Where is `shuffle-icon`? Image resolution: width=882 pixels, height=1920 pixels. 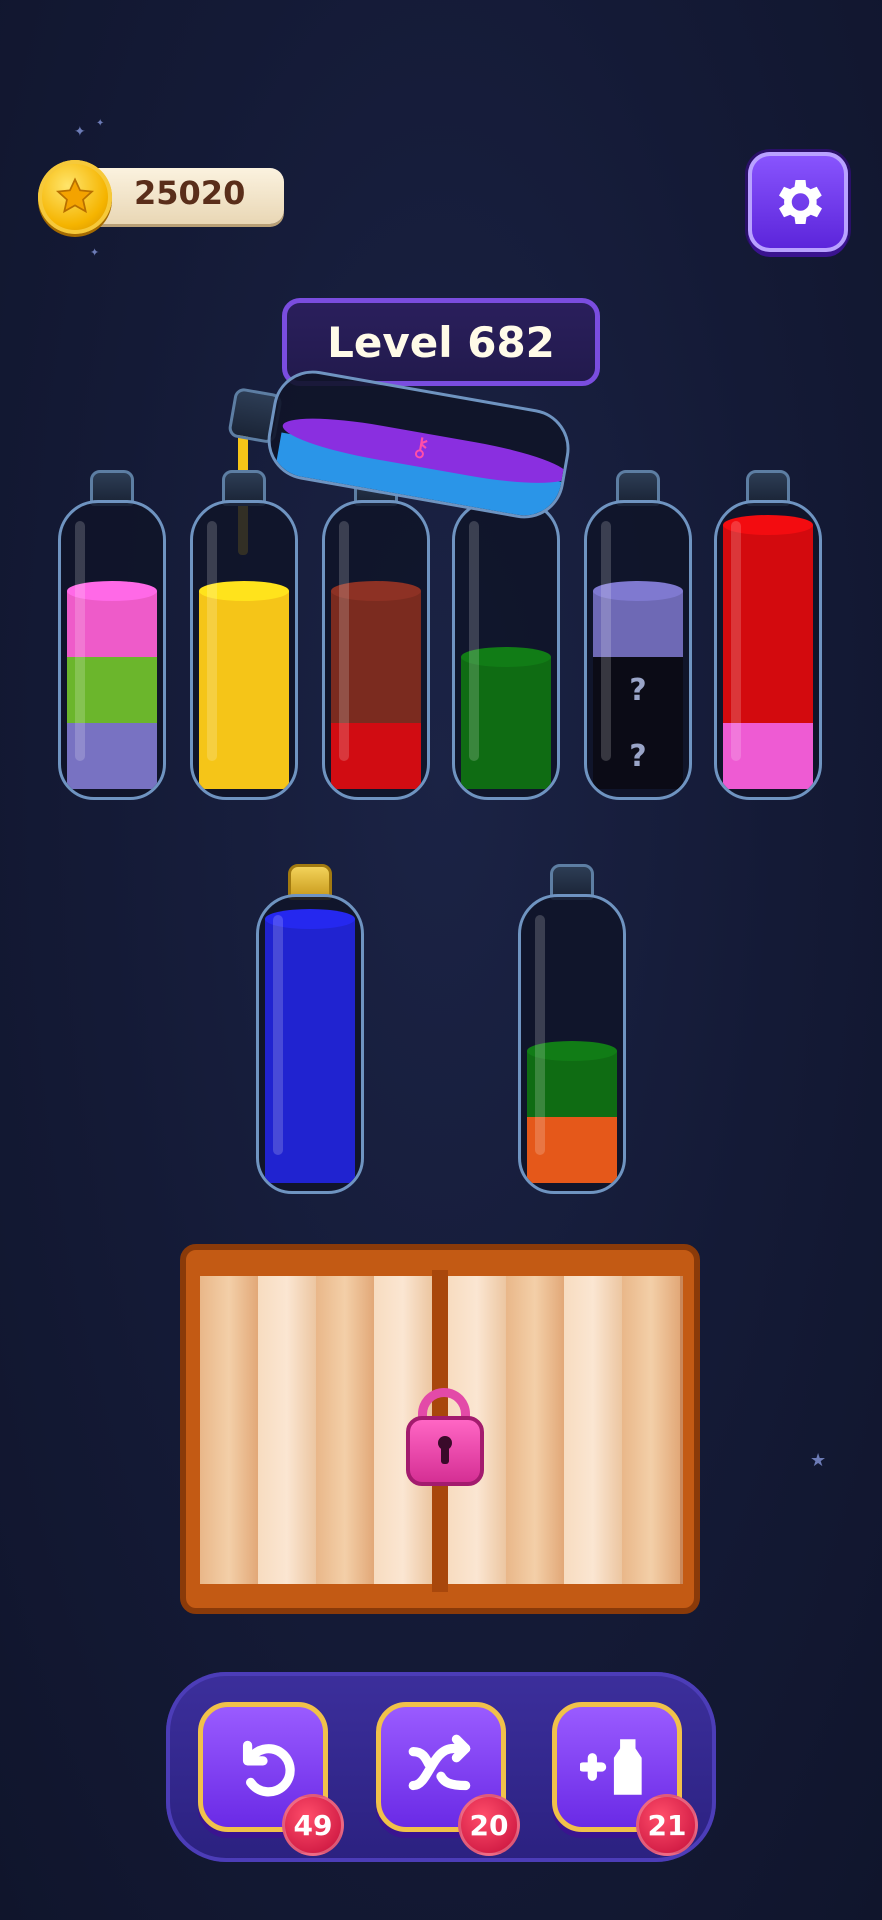 shuffle-icon is located at coordinates (439, 1762).